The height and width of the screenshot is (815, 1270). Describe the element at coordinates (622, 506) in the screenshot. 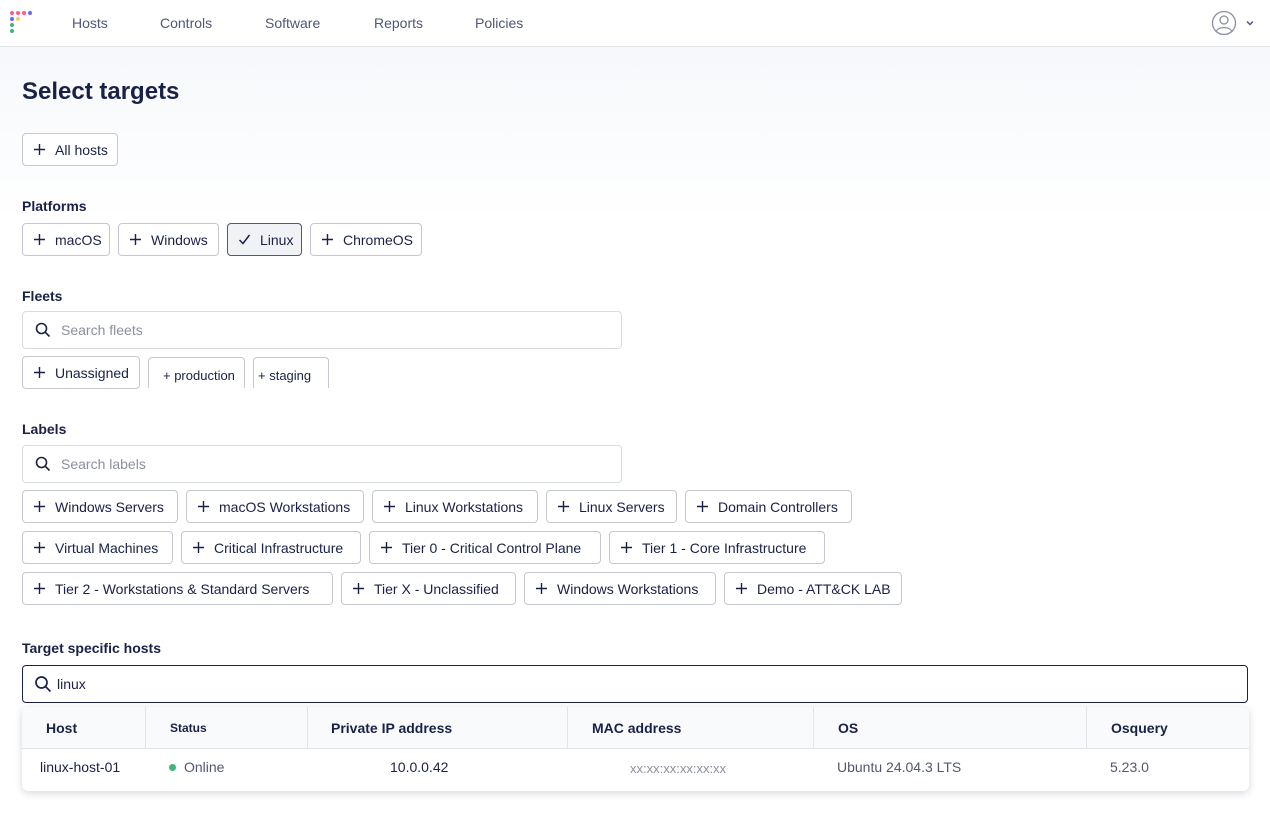

I see `label-chip-text: Linux Servers` at that location.